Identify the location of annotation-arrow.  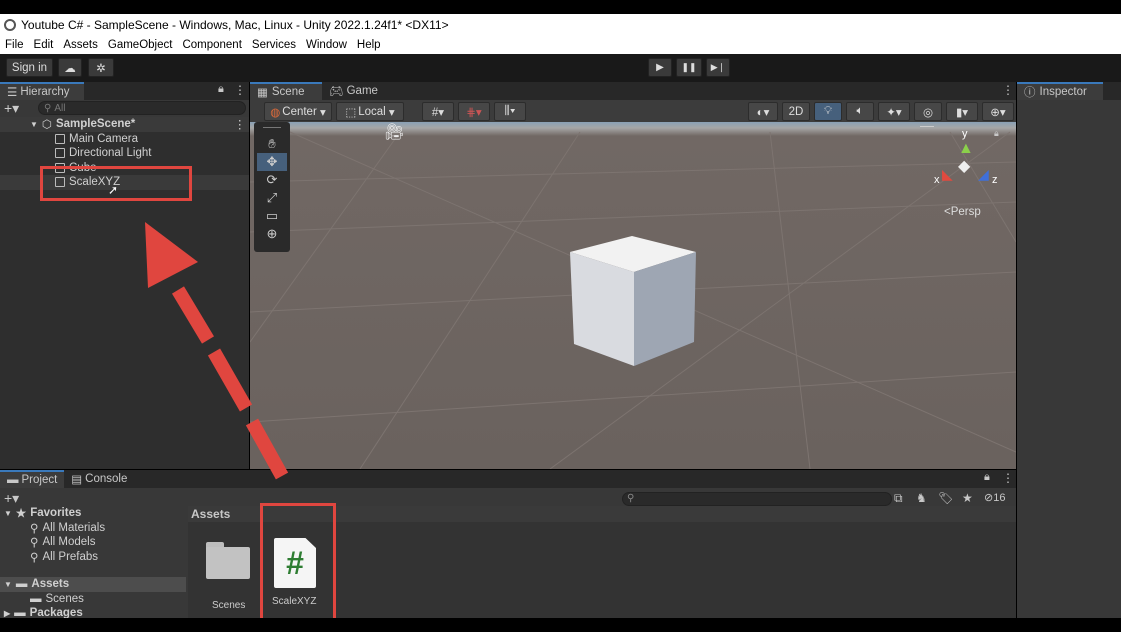
(217, 351).